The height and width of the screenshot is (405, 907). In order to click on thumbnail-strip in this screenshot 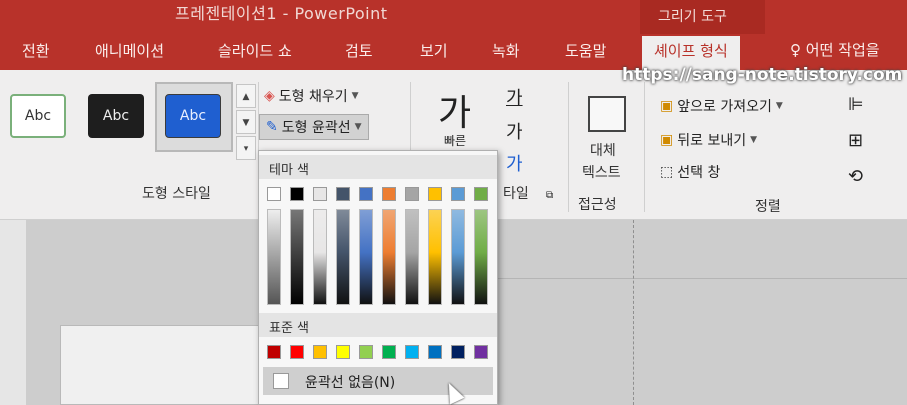, I will do `click(13, 312)`.